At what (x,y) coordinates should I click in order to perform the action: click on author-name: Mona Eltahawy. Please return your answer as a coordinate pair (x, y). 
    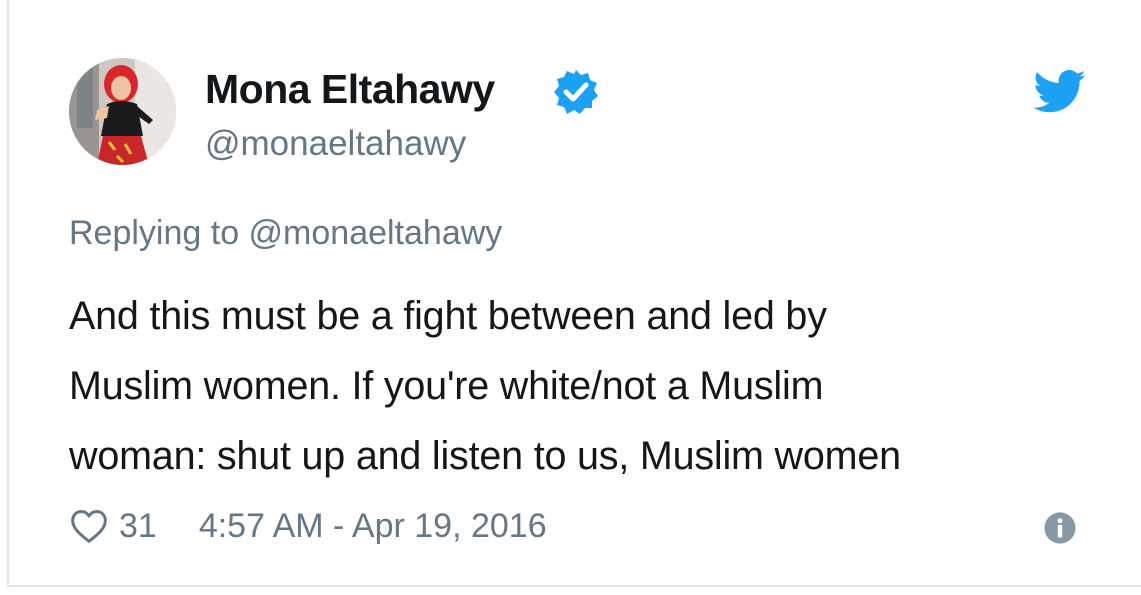
    Looking at the image, I should click on (350, 89).